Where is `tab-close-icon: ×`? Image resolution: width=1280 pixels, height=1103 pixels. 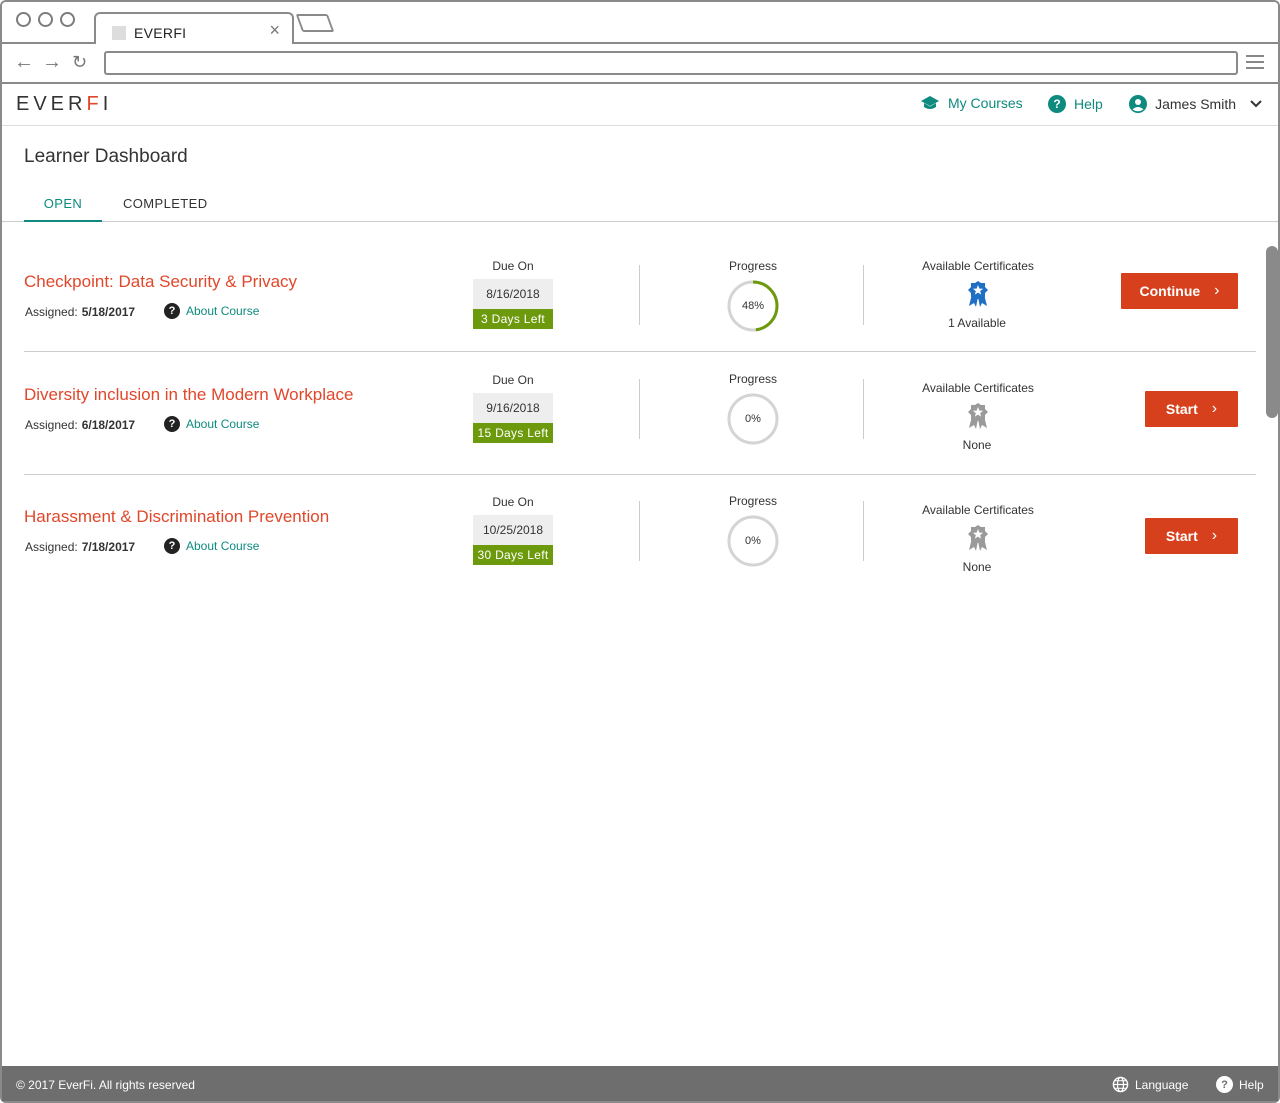
tab-close-icon: × is located at coordinates (274, 30).